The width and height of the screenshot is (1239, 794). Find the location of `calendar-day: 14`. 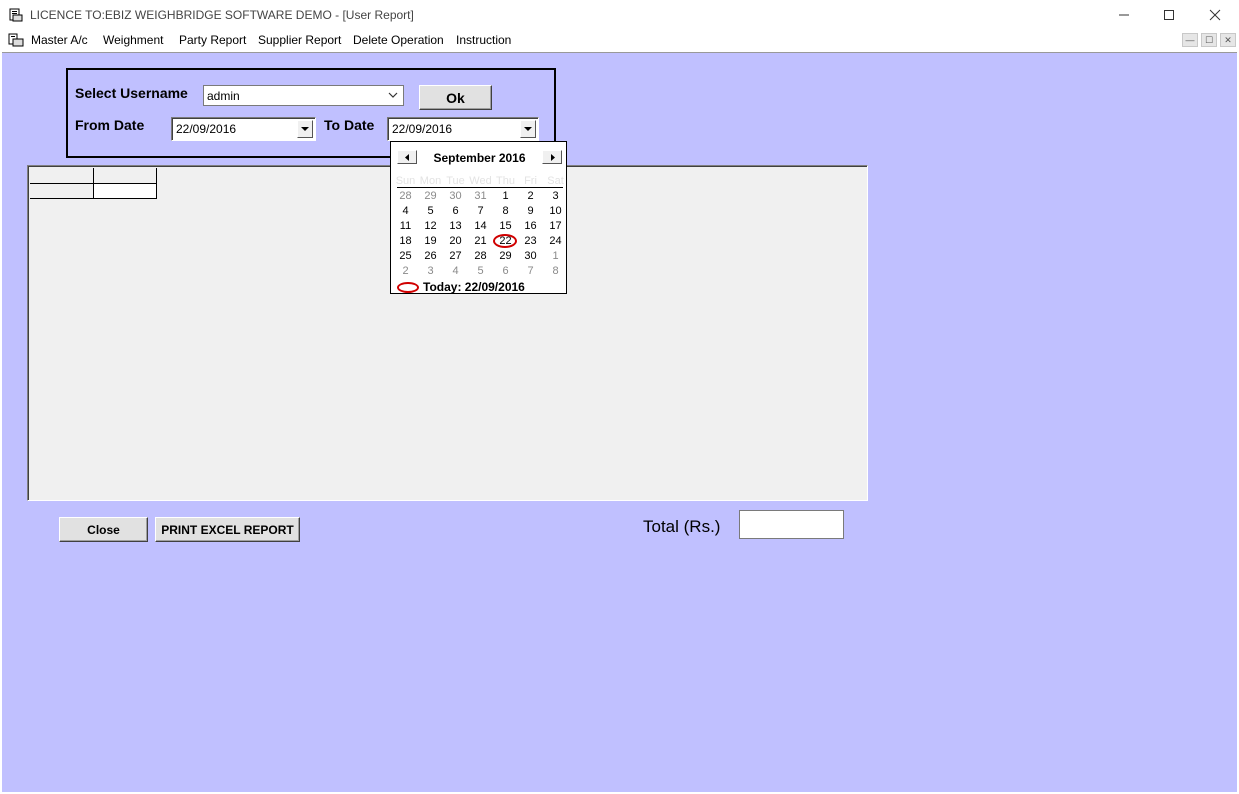

calendar-day: 14 is located at coordinates (480, 226).